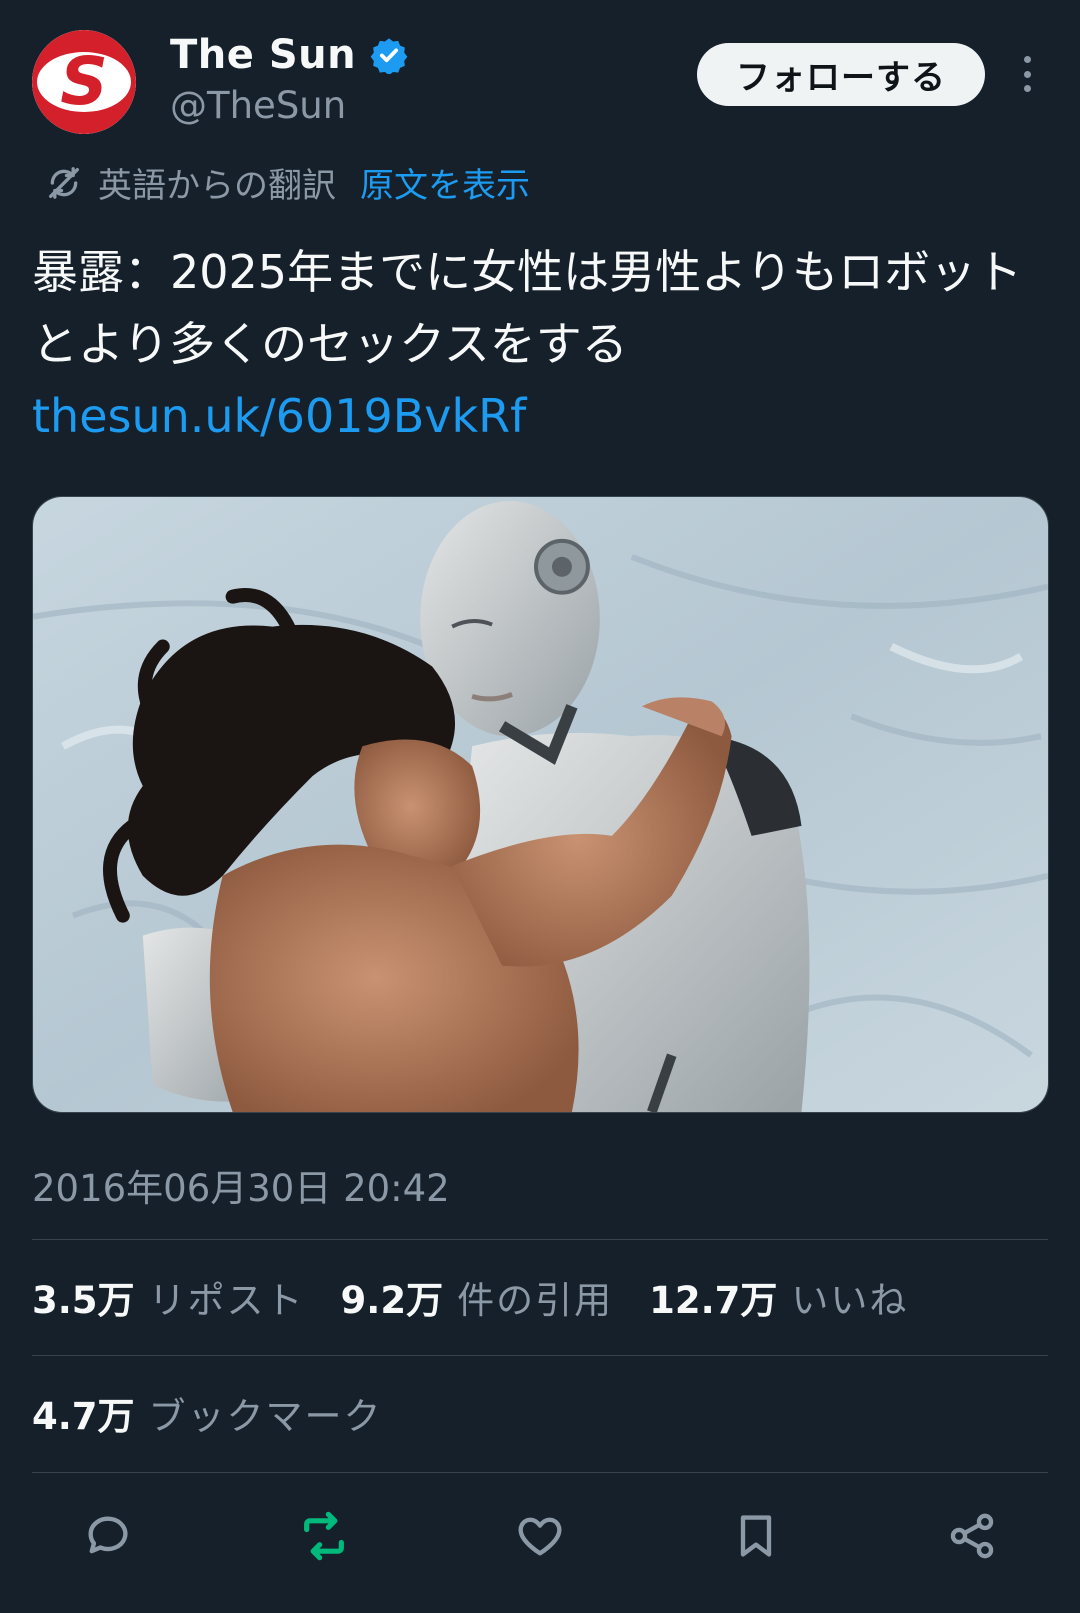  What do you see at coordinates (226, 1300) in the screenshot?
I see `reposts-label: リポスト` at bounding box center [226, 1300].